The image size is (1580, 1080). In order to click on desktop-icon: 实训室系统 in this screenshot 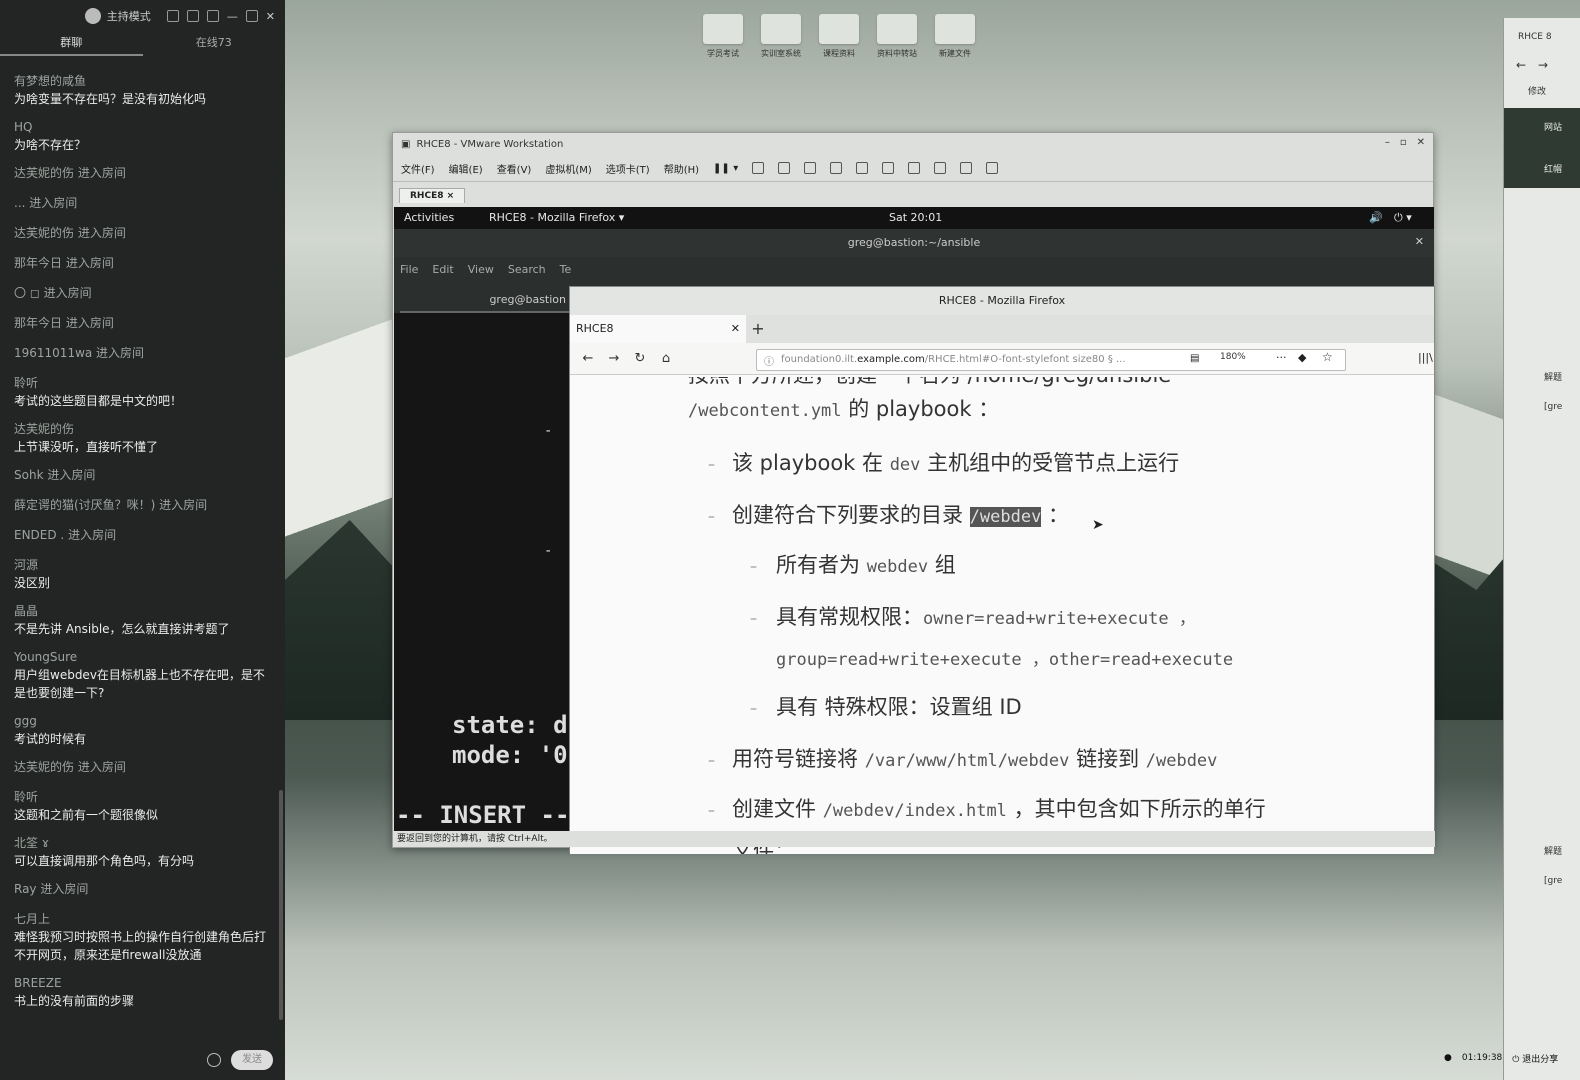, I will do `click(781, 36)`.